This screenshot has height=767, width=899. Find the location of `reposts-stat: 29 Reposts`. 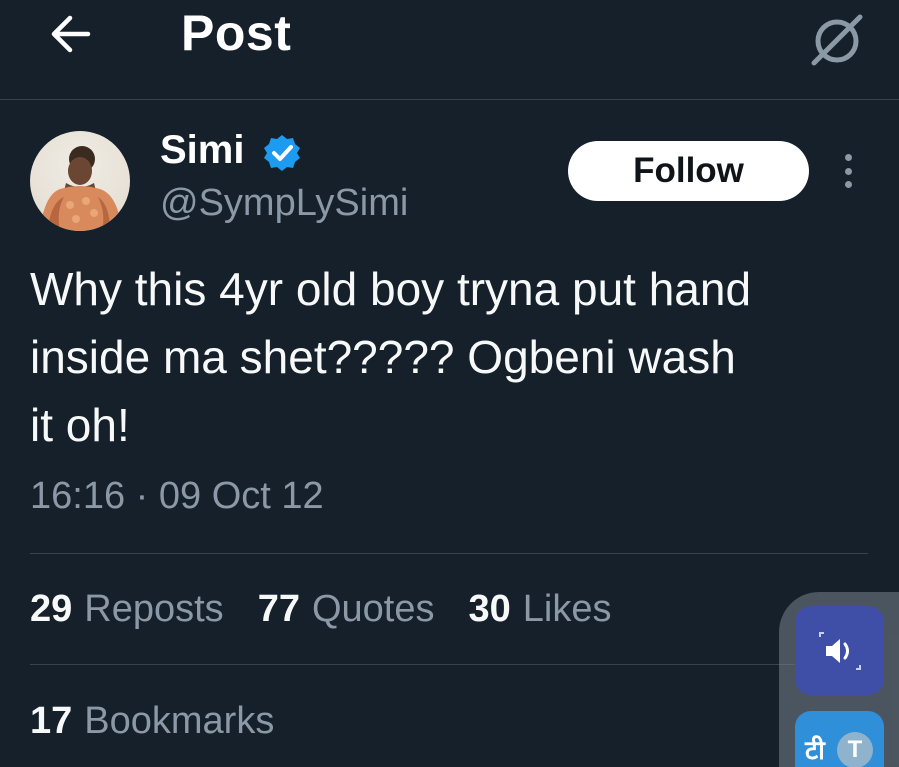

reposts-stat: 29 Reposts is located at coordinates (127, 609).